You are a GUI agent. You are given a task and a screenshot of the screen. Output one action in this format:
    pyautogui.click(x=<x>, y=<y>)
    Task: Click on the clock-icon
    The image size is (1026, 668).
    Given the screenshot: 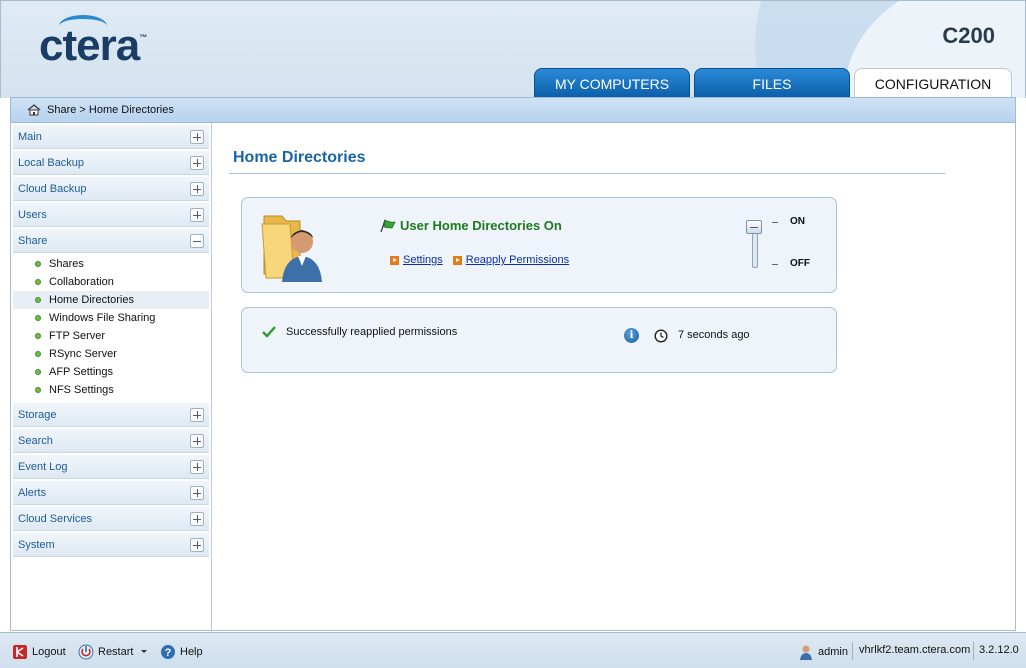 What is the action you would take?
    pyautogui.click(x=661, y=336)
    